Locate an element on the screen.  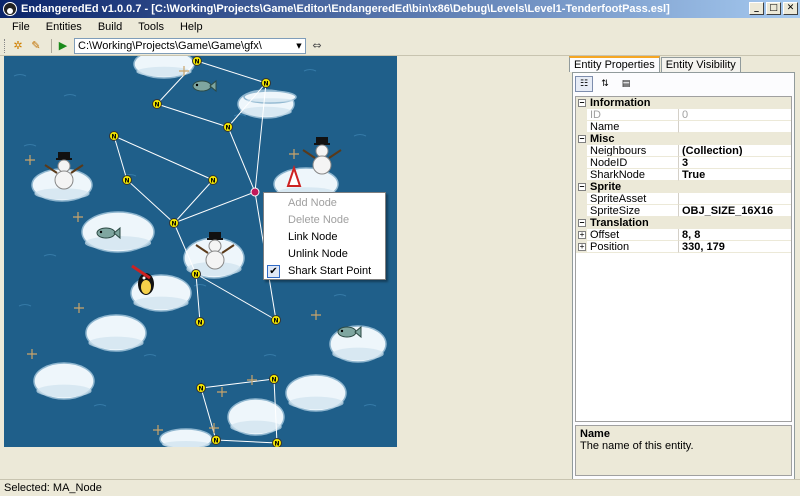
property-row-id: ID 0 is located at coordinates (683, 115).